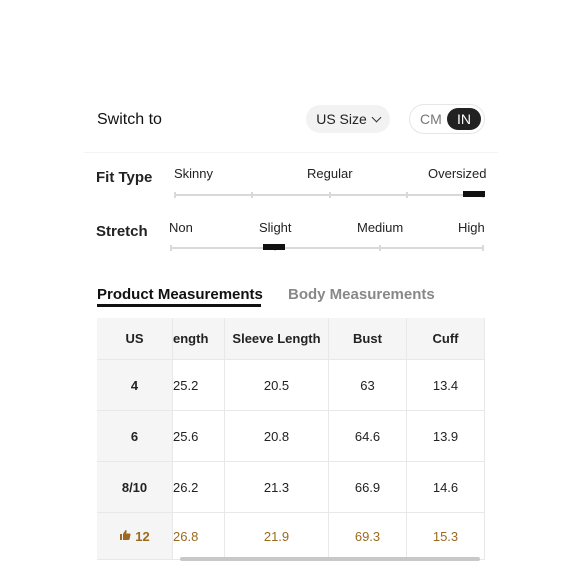 The image size is (580, 580). What do you see at coordinates (277, 536) in the screenshot?
I see `table-cell: 21.9` at bounding box center [277, 536].